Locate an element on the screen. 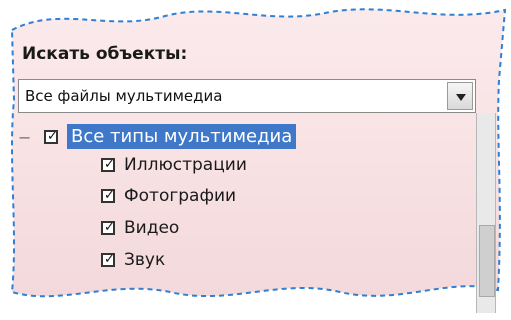 This screenshot has width=511, height=320. media-type-selected-value: Все файлы мультимедиа is located at coordinates (124, 96).